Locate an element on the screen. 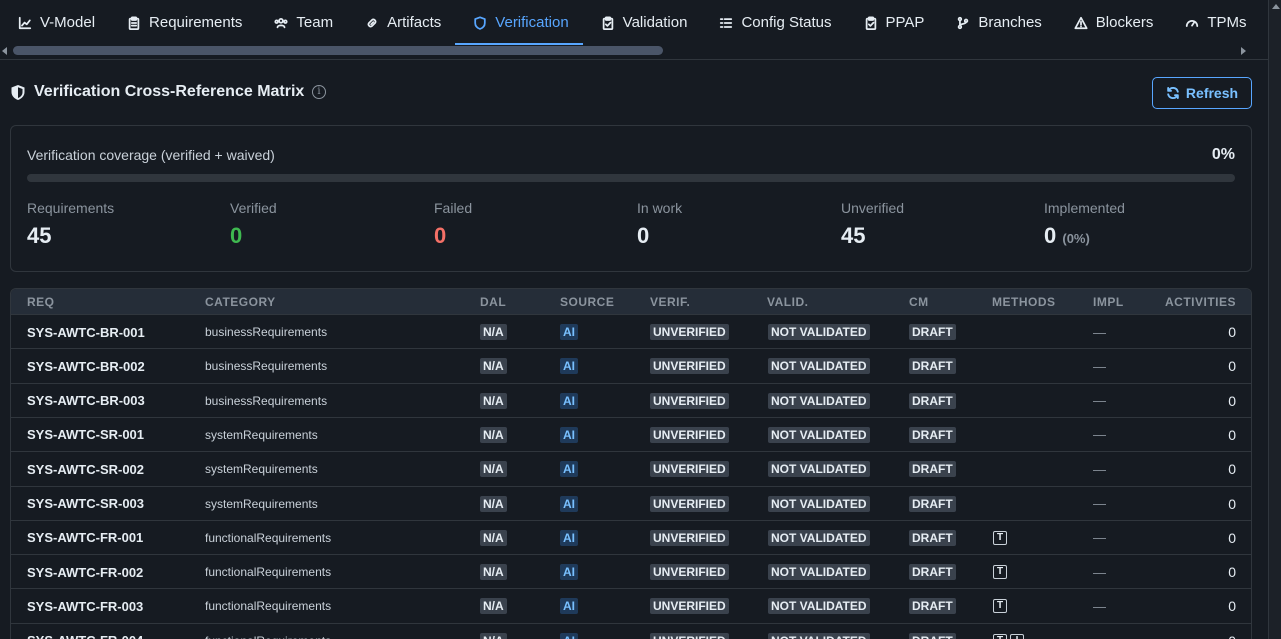 This screenshot has height=639, width=1281. page-title: Verification Cross-Reference Matrix is located at coordinates (169, 91).